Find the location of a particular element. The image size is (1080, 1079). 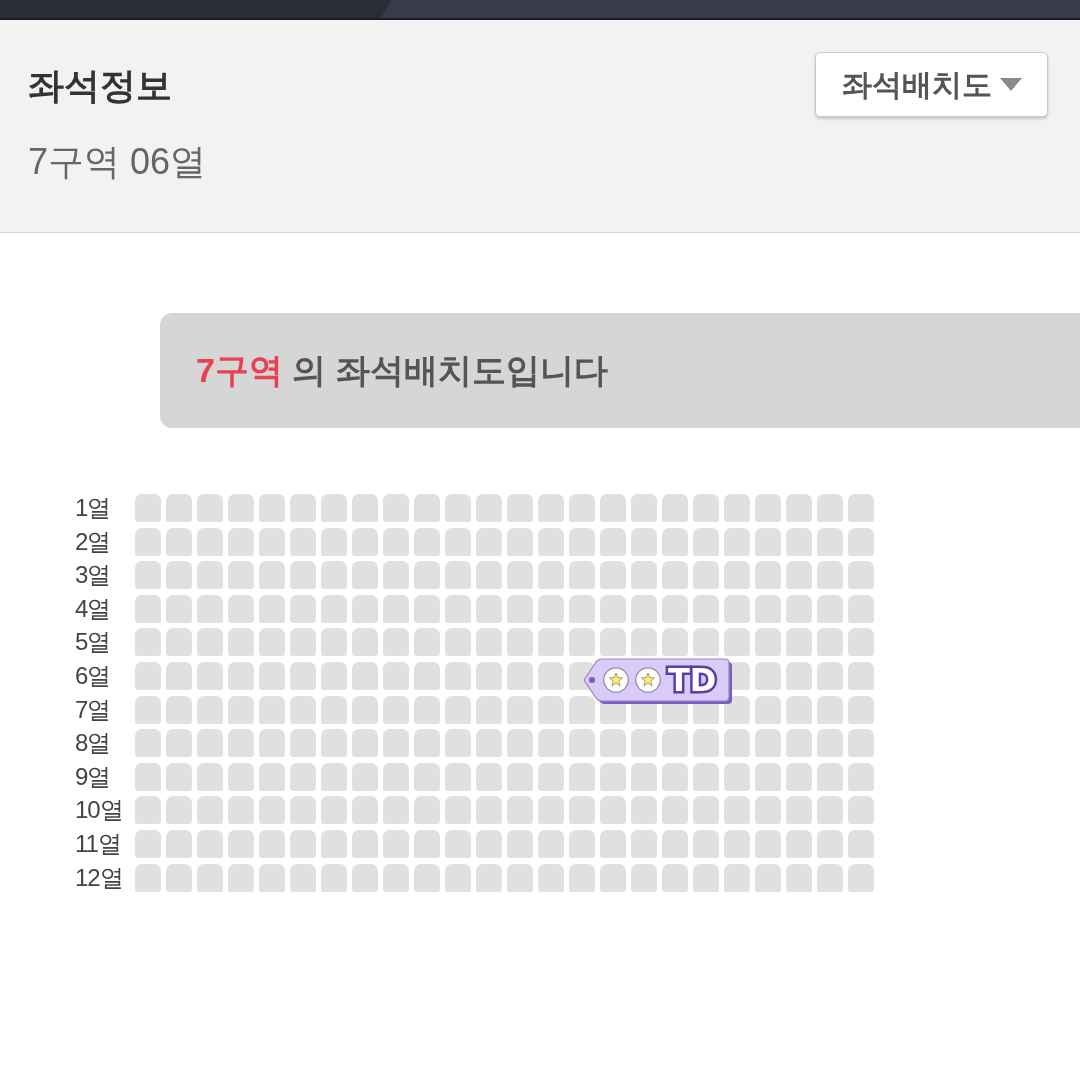

banner-text: 7구역 의 좌석배치도입니다 is located at coordinates (402, 370).